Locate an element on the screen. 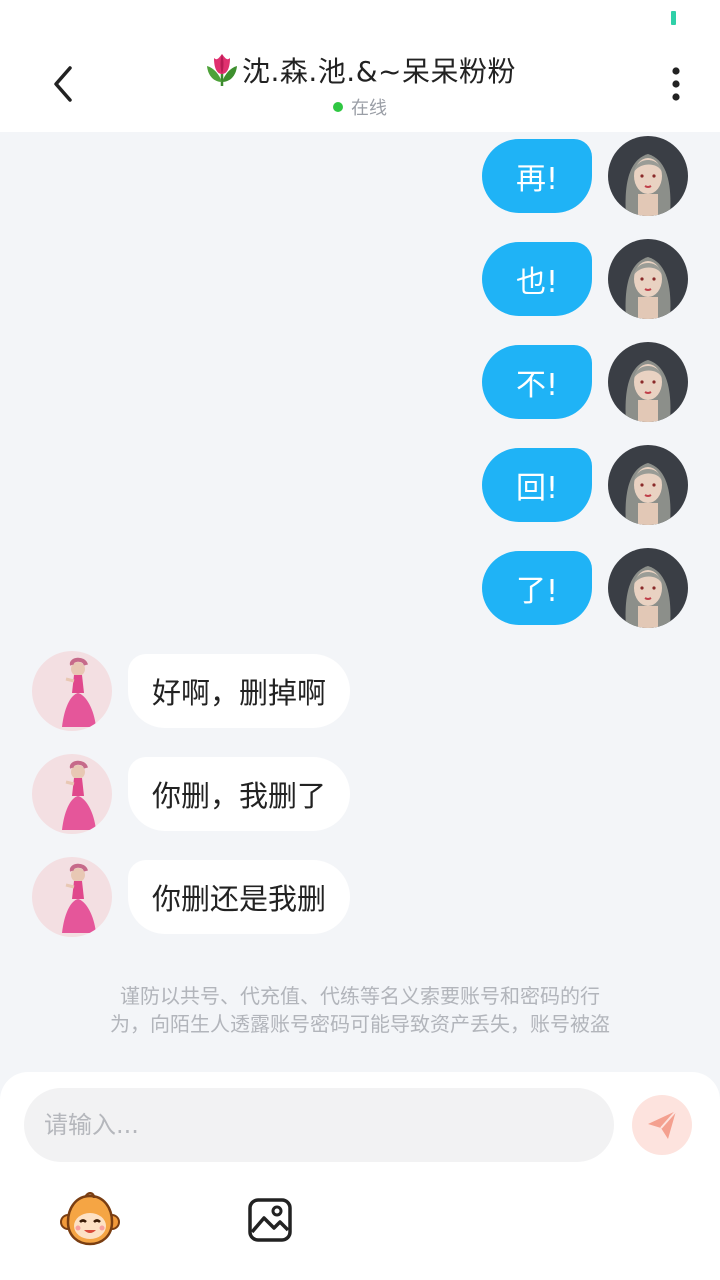 Image resolution: width=720 pixels, height=1280 pixels. message-bubble-outgoing: 也! is located at coordinates (537, 279).